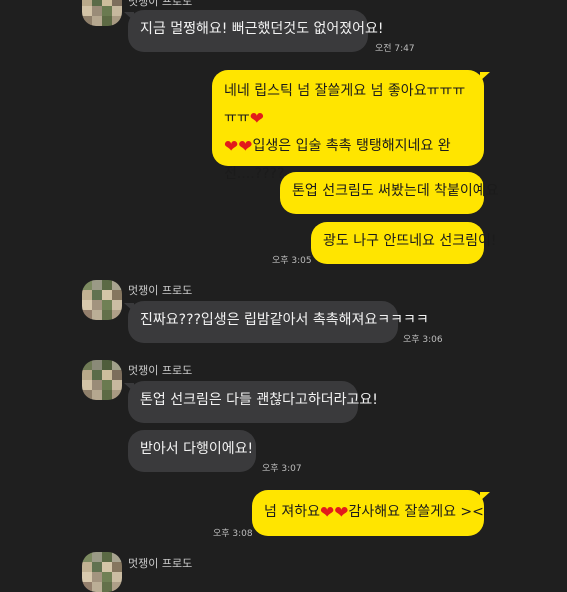 The height and width of the screenshot is (592, 567). Describe the element at coordinates (262, 29) in the screenshot. I see `message-text: 지금 멀쩡해요! 뻐근했던것도 없어졌어요!` at that location.